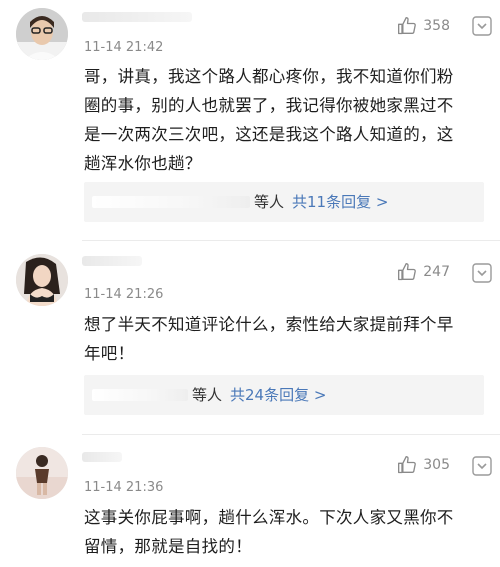  Describe the element at coordinates (436, 272) in the screenshot. I see `like-count: 247` at that location.